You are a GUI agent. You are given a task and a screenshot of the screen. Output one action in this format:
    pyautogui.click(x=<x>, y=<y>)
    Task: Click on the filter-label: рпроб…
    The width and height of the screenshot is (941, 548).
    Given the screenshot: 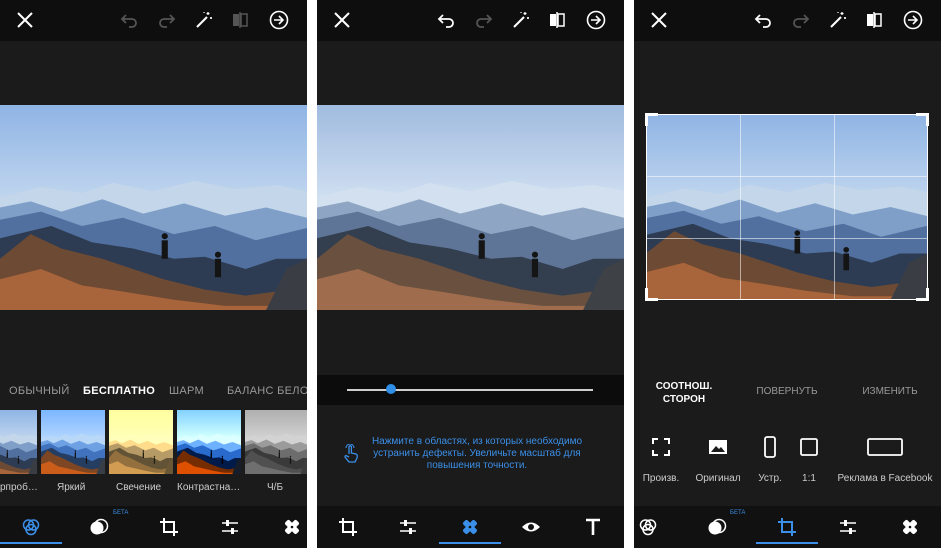 What is the action you would take?
    pyautogui.click(x=19, y=487)
    